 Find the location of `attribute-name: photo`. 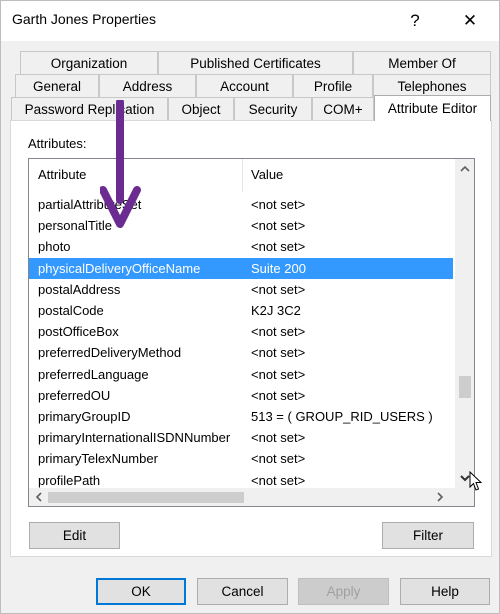

attribute-name: photo is located at coordinates (54, 247).